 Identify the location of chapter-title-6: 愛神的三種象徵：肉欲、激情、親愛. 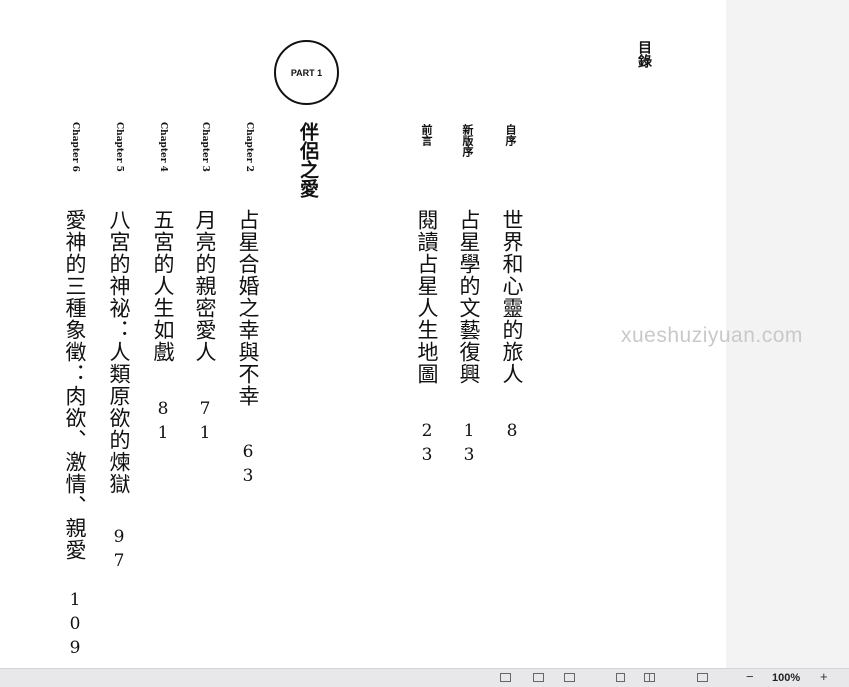
(75, 385).